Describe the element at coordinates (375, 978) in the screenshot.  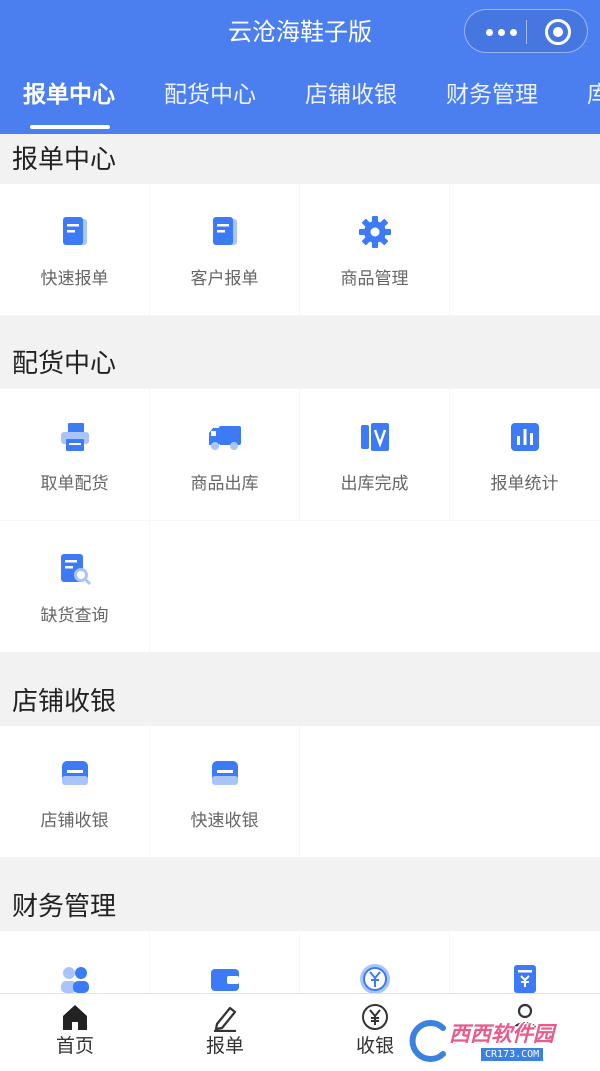
I see `yen-coin-icon` at that location.